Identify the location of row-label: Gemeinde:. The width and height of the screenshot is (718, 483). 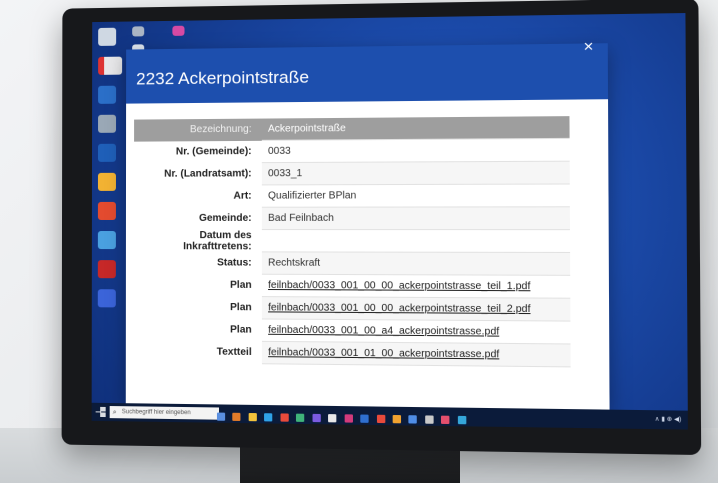
(225, 218).